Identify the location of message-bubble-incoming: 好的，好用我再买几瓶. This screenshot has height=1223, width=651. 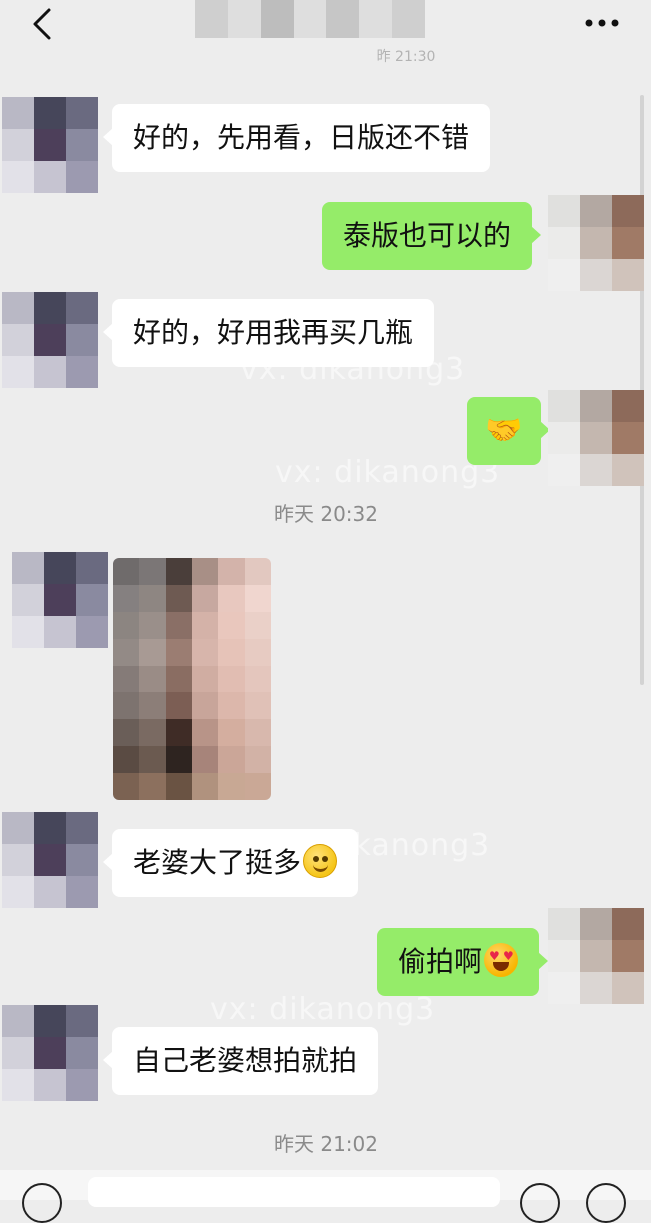
(268, 333).